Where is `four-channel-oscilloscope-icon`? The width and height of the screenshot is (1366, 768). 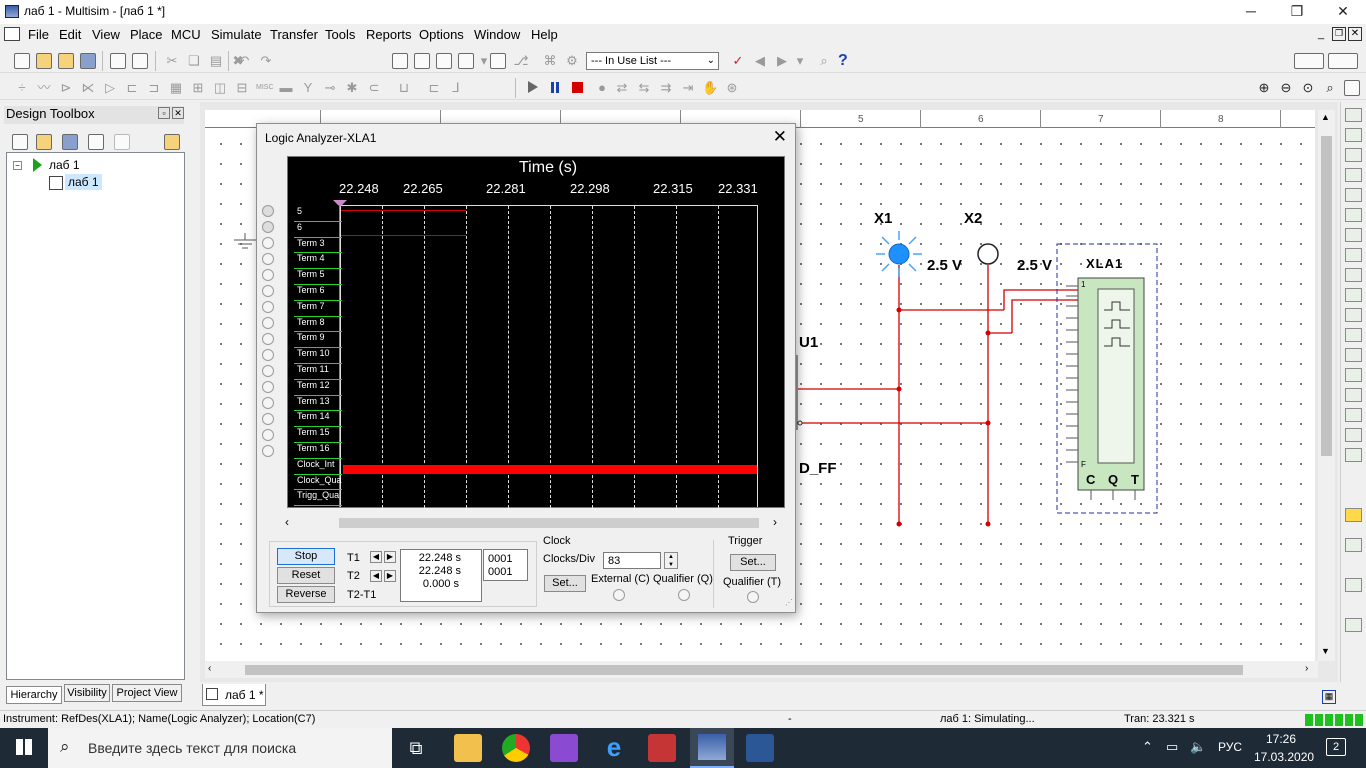 four-channel-oscilloscope-icon is located at coordinates (1353, 195).